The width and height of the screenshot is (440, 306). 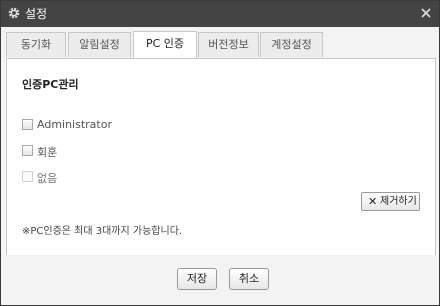 I want to click on remove-button-label: 제거하기, so click(x=398, y=201).